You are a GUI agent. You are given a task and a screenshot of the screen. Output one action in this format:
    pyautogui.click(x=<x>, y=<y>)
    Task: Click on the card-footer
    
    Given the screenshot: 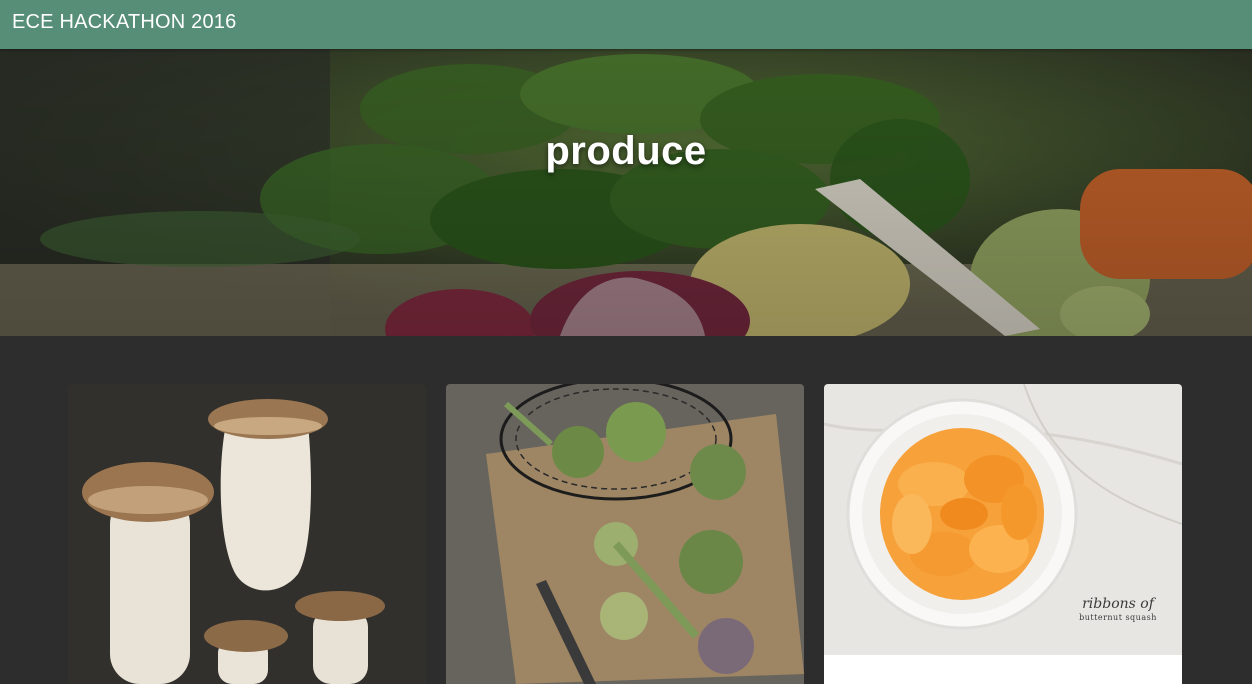 What is the action you would take?
    pyautogui.click(x=1003, y=669)
    